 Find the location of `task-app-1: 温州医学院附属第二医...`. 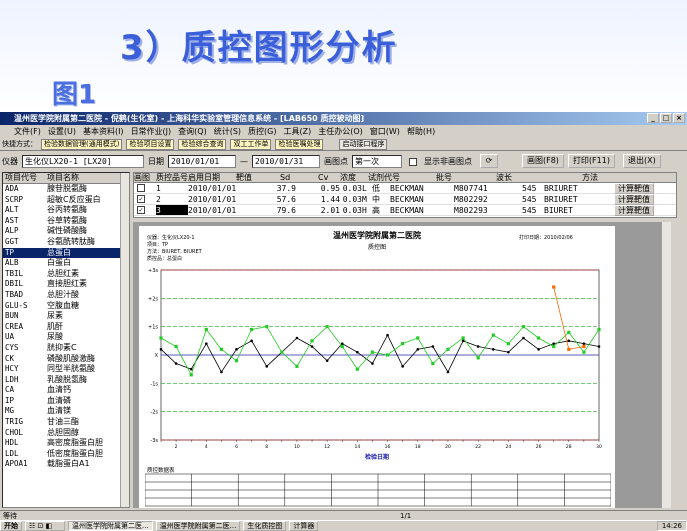

task-app-1: 温州医学院附属第二医... is located at coordinates (110, 526).